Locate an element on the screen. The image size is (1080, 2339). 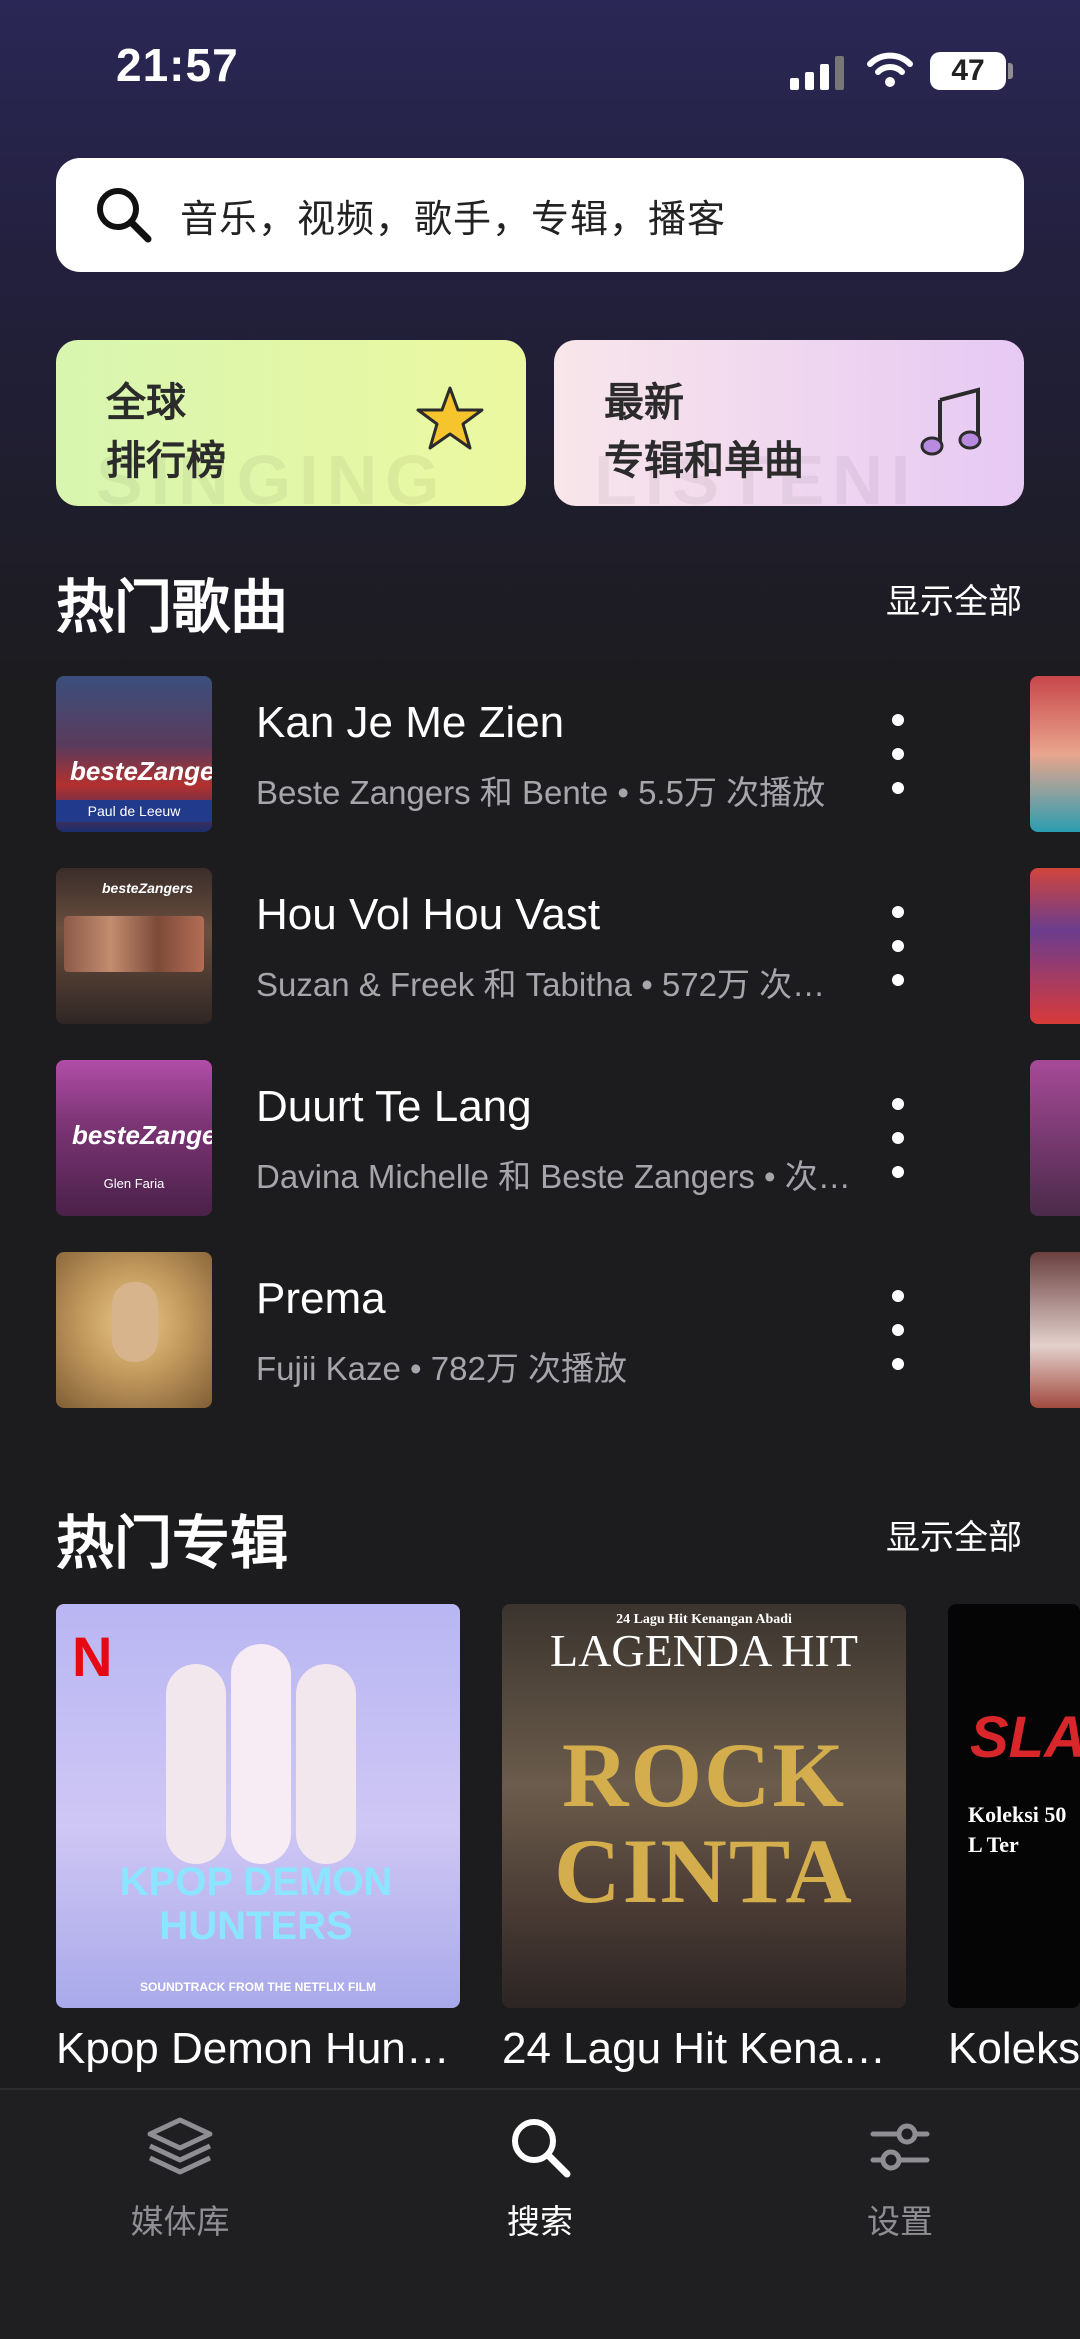
album-art: SLA Koleksi 50 L Ter is located at coordinates (1014, 1806).